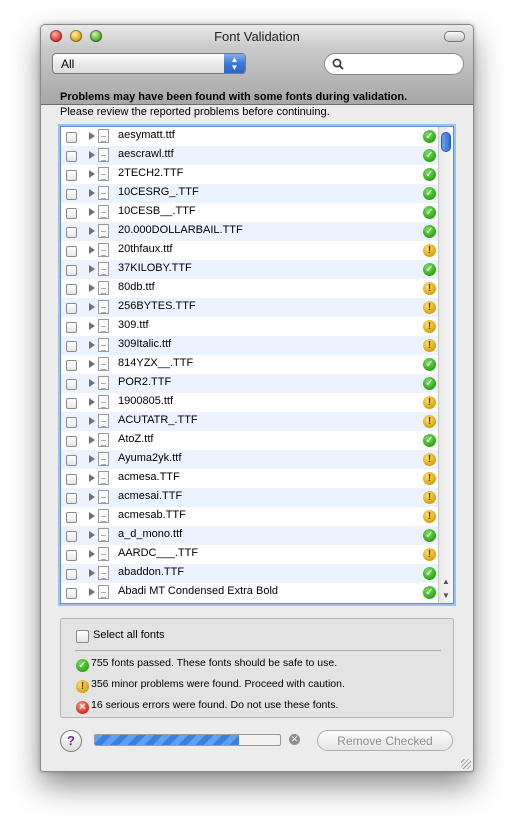 The image size is (512, 825). Describe the element at coordinates (250, 269) in the screenshot. I see `font-row: 37KILOBY.TTF ✓` at that location.